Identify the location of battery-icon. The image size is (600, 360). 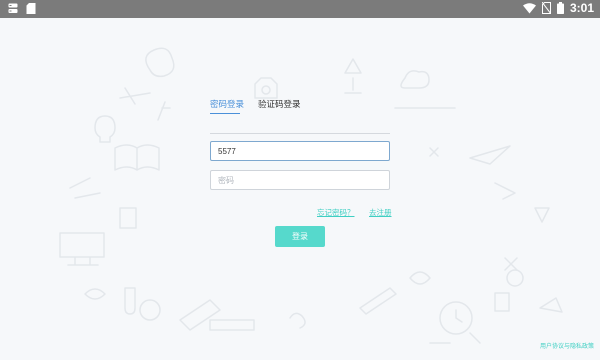
(560, 8).